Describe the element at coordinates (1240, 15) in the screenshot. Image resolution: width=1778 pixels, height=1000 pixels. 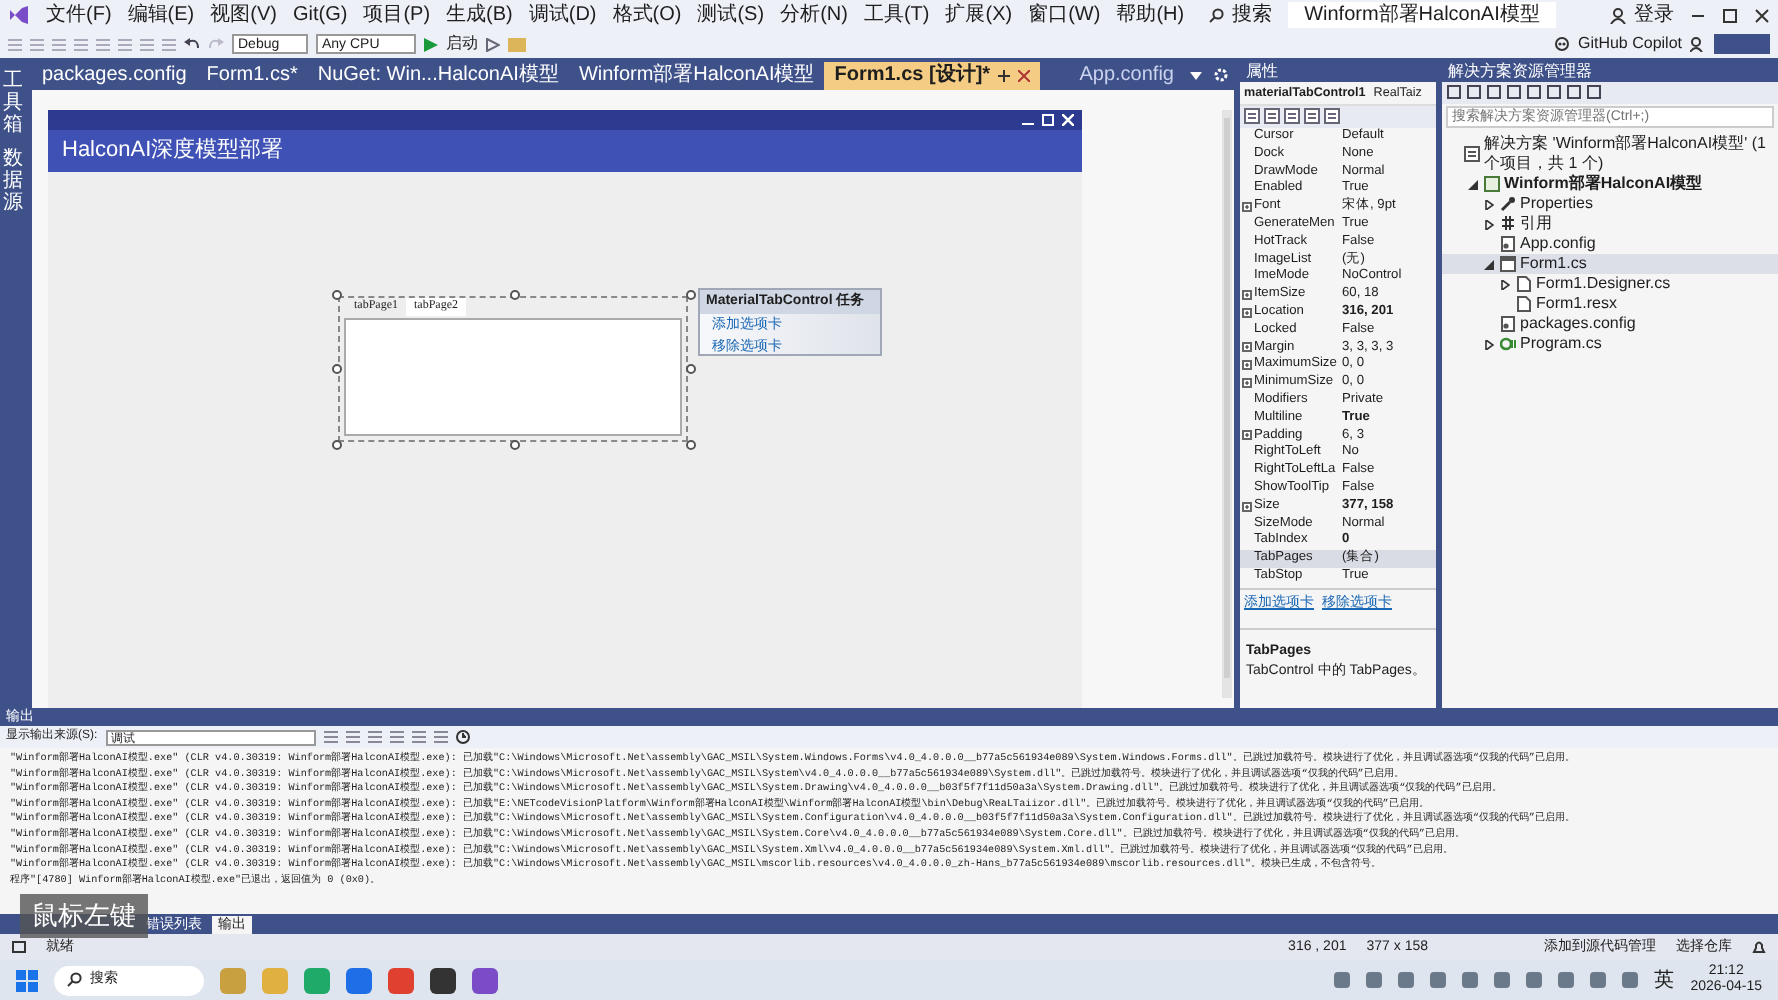
I see `search-box: 搜索` at that location.